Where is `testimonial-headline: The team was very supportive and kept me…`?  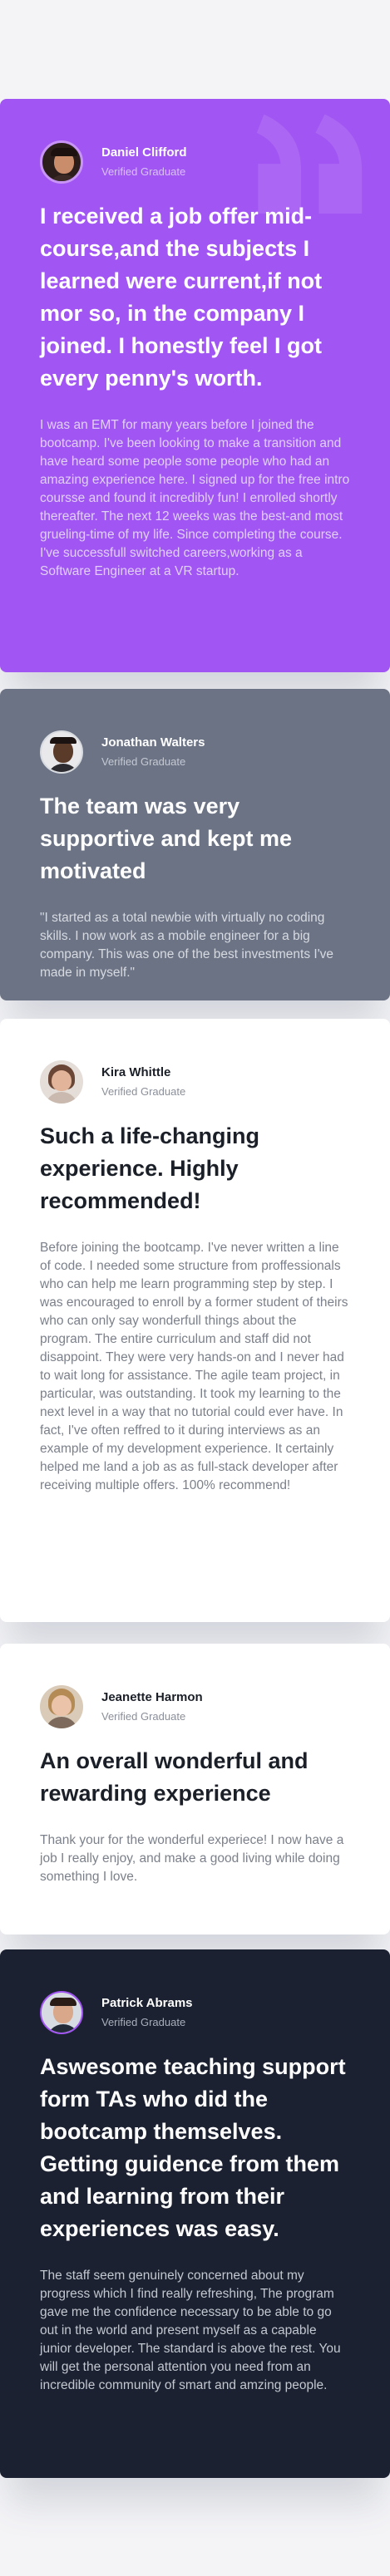
testimonial-headline: The team was very supportive and kept me… is located at coordinates (166, 839).